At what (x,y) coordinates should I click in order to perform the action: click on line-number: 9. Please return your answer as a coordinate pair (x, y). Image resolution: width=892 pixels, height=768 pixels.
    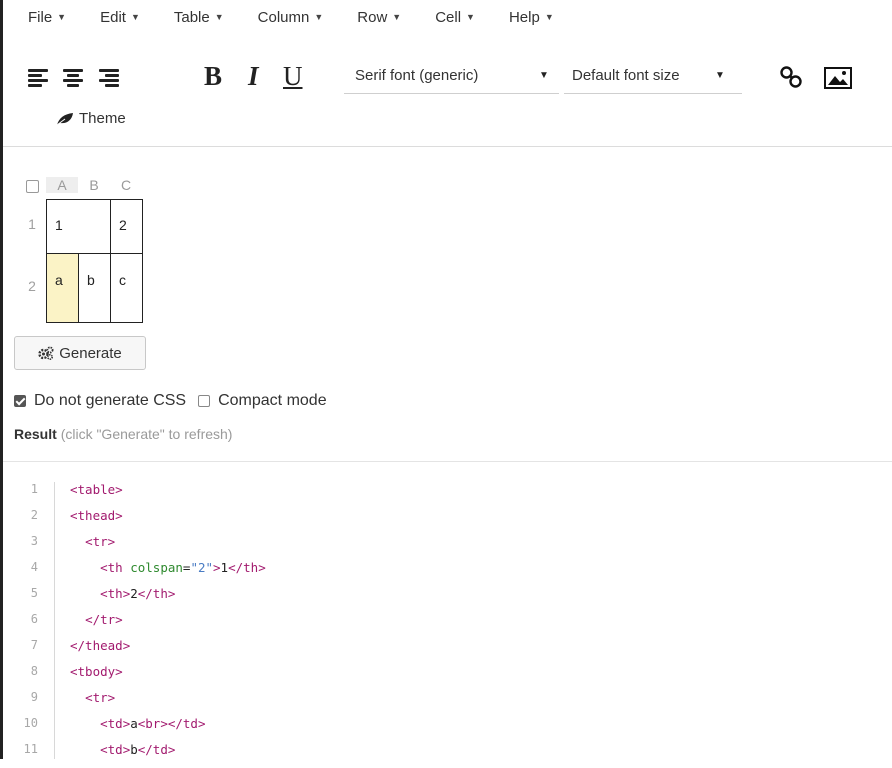
    Looking at the image, I should click on (34, 697).